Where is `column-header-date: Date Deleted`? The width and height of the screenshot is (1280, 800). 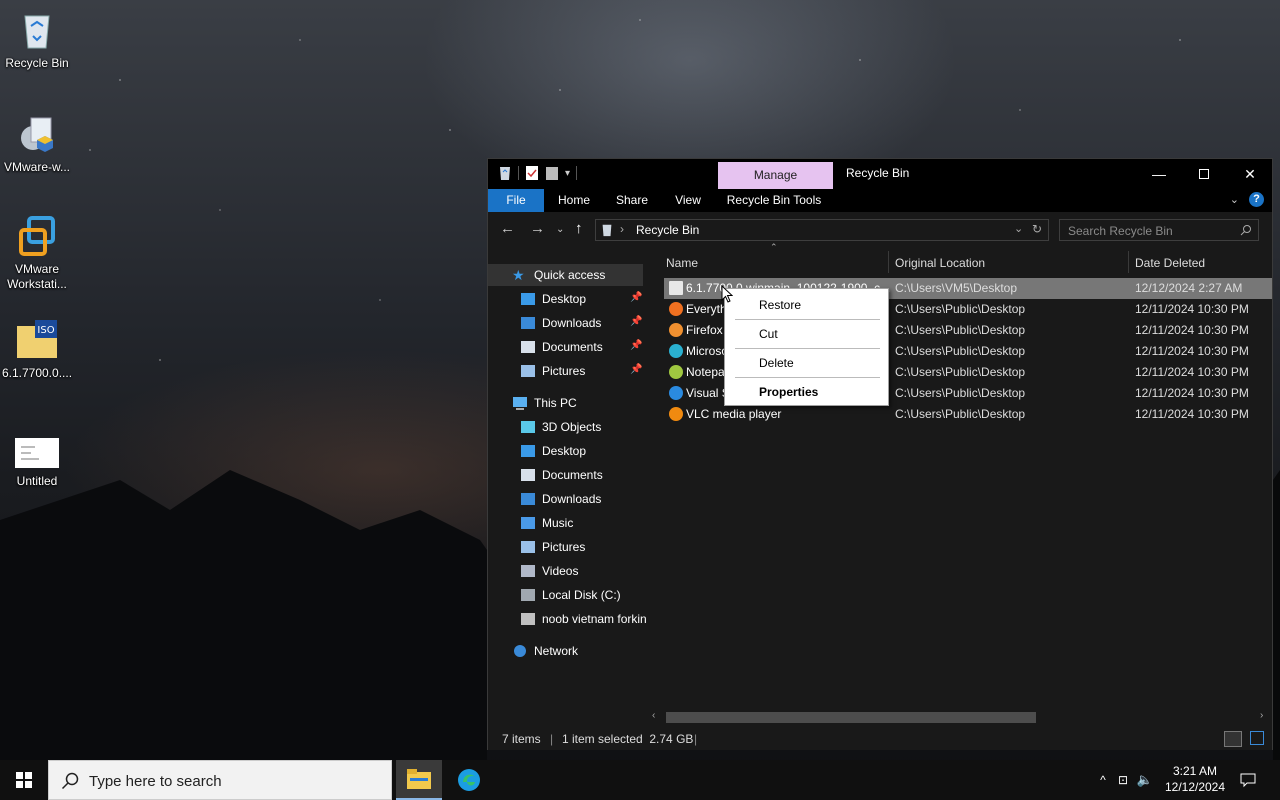 column-header-date: Date Deleted is located at coordinates (1170, 263).